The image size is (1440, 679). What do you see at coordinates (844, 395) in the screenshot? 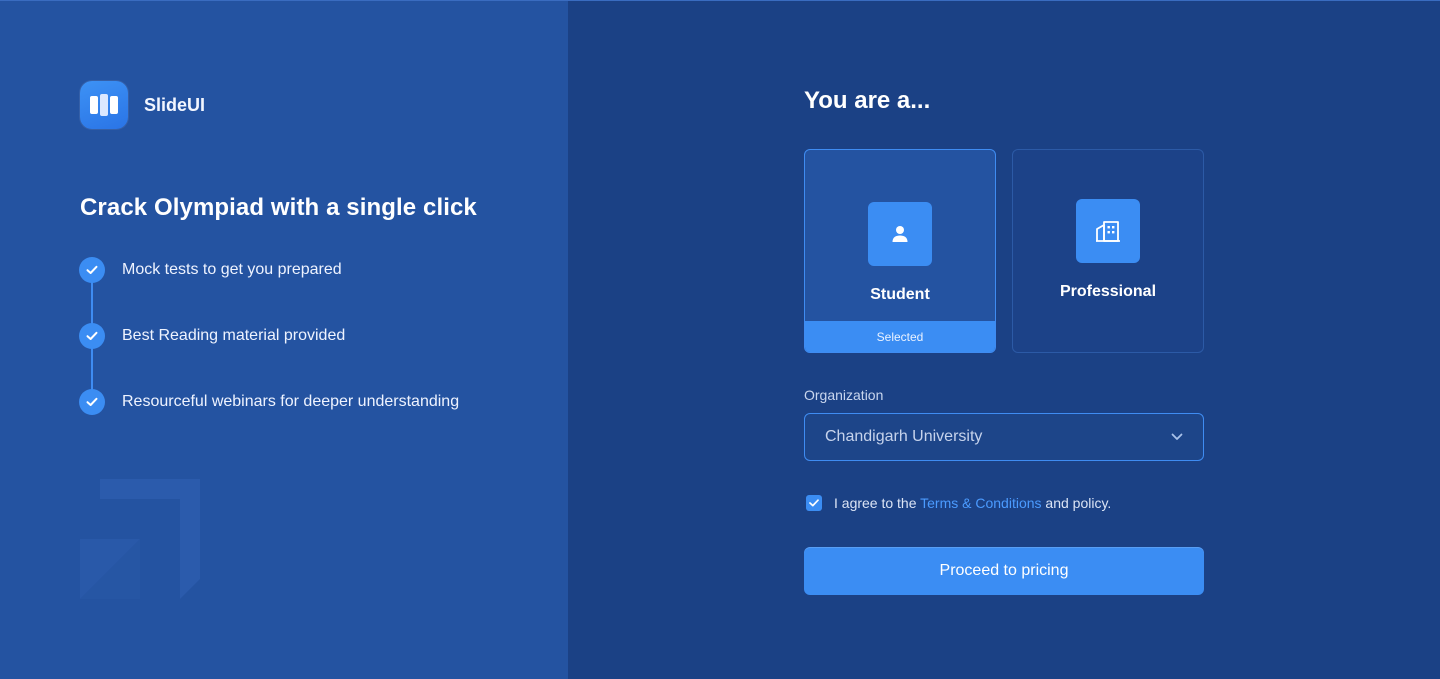
I see `organization-label: Organization` at bounding box center [844, 395].